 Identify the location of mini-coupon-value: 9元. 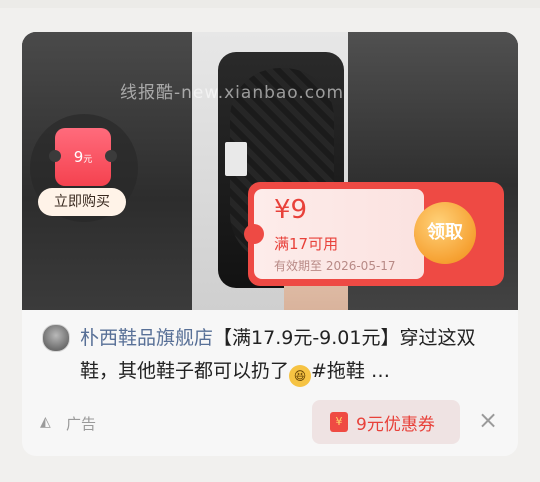
(83, 157).